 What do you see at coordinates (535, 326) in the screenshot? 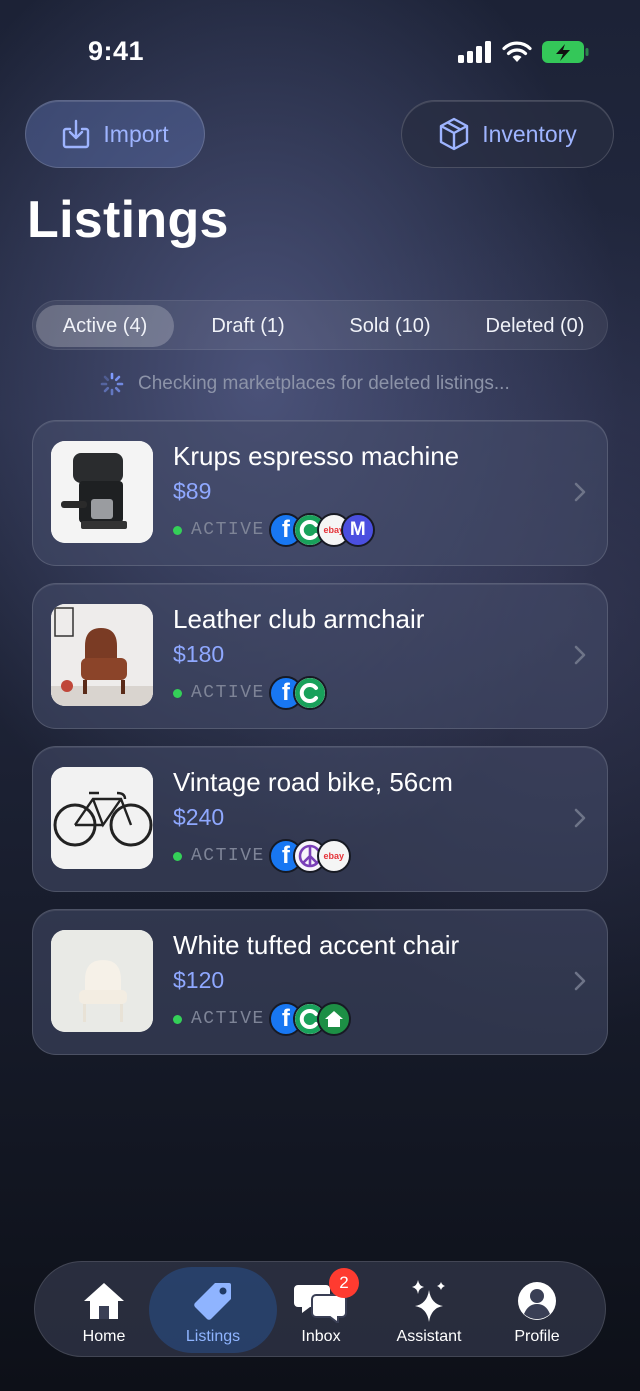
I see `tab-deleted: Deleted (0)` at bounding box center [535, 326].